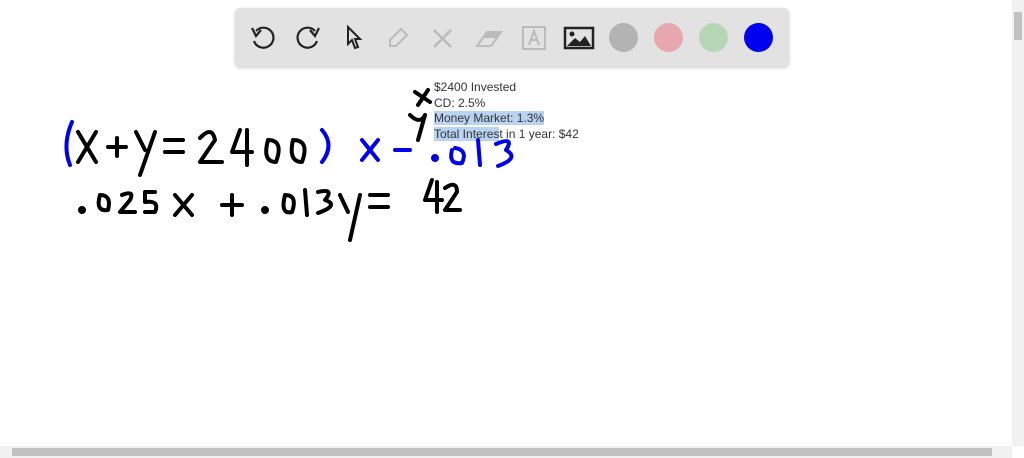 This screenshot has width=1024, height=458. I want to click on blue-ink, so click(289, 144).